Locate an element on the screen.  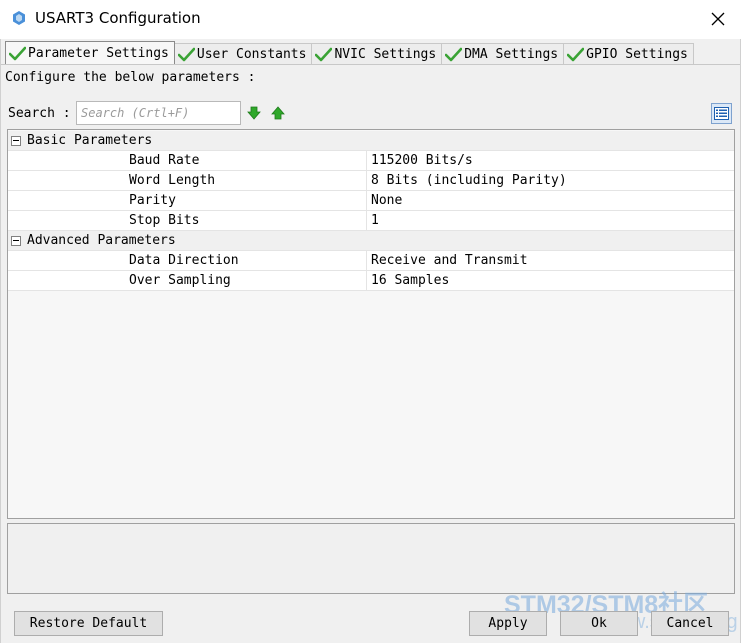
tab-label: GPIO Settings is located at coordinates (637, 54).